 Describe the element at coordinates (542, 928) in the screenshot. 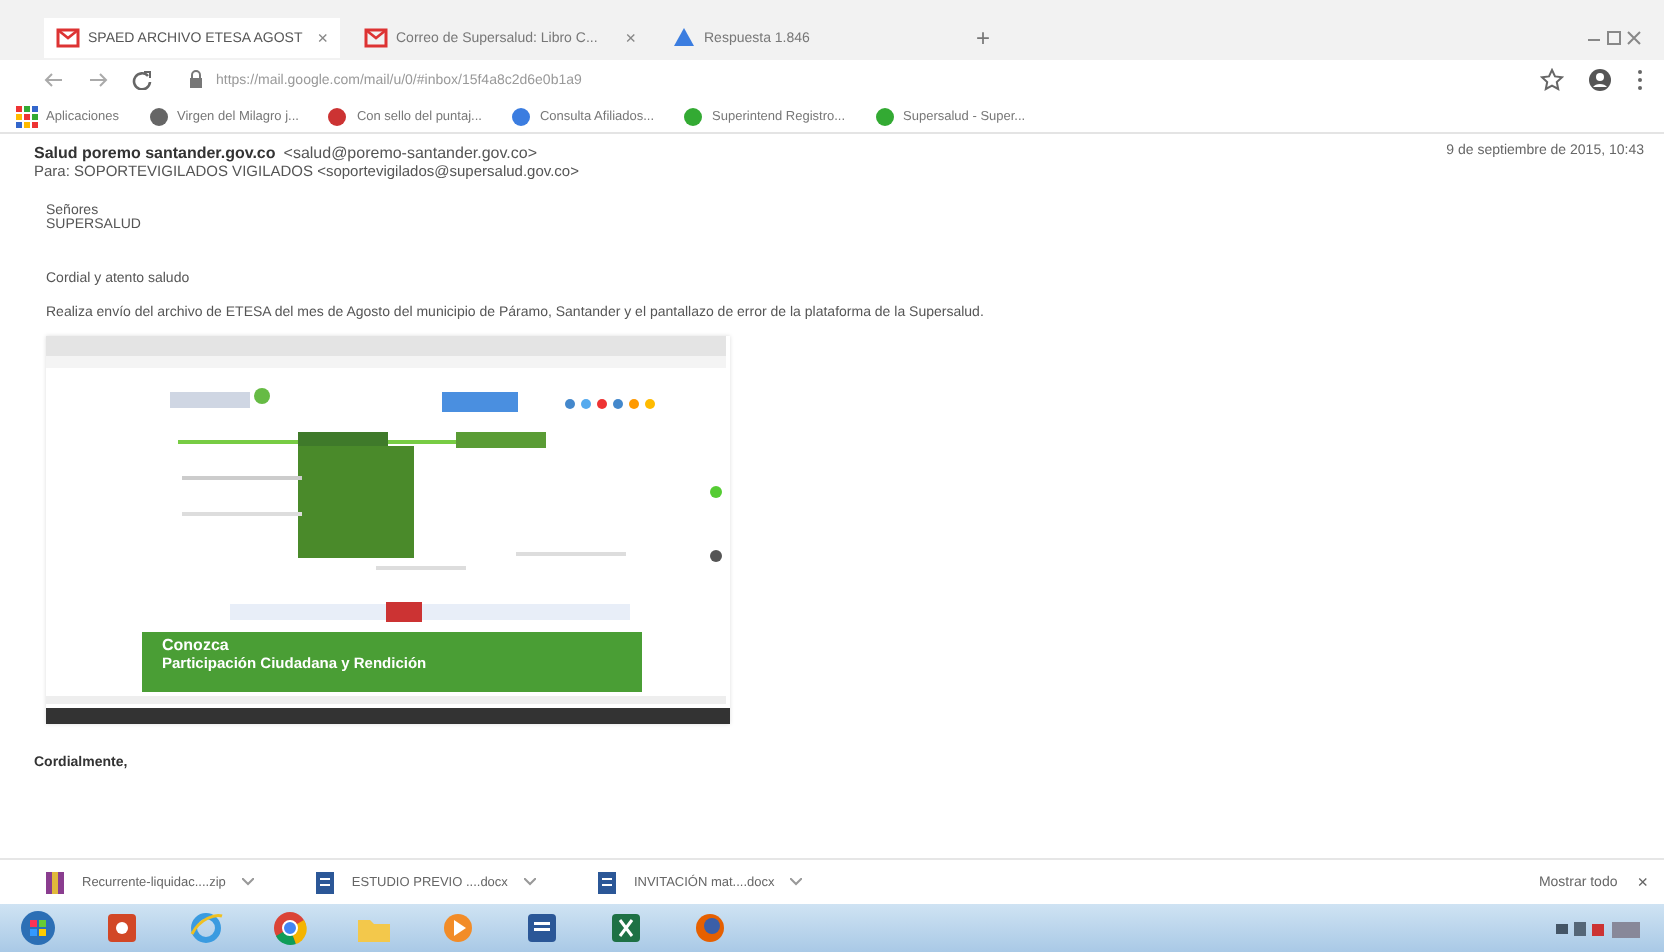

I see `word-app-icon` at that location.